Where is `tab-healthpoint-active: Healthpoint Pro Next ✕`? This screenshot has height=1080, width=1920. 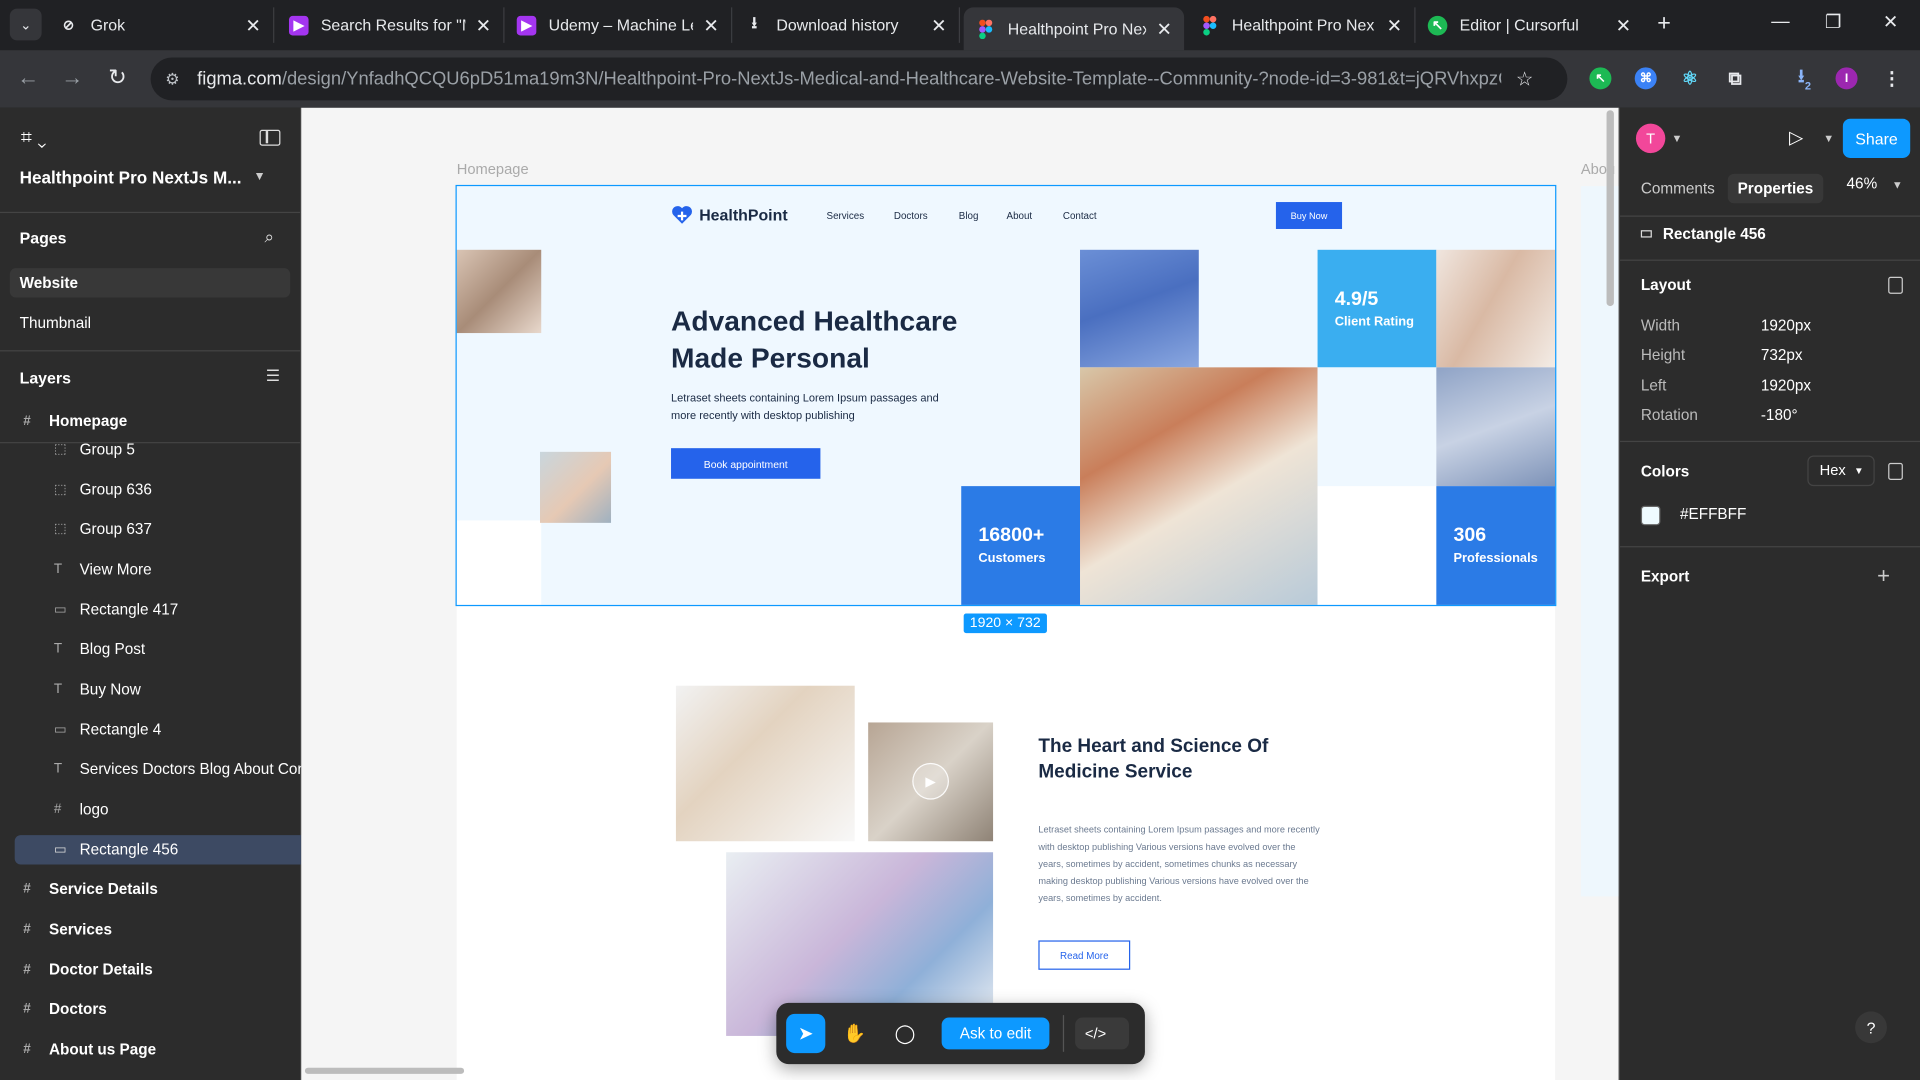 tab-healthpoint-active: Healthpoint Pro Next ✕ is located at coordinates (1074, 29).